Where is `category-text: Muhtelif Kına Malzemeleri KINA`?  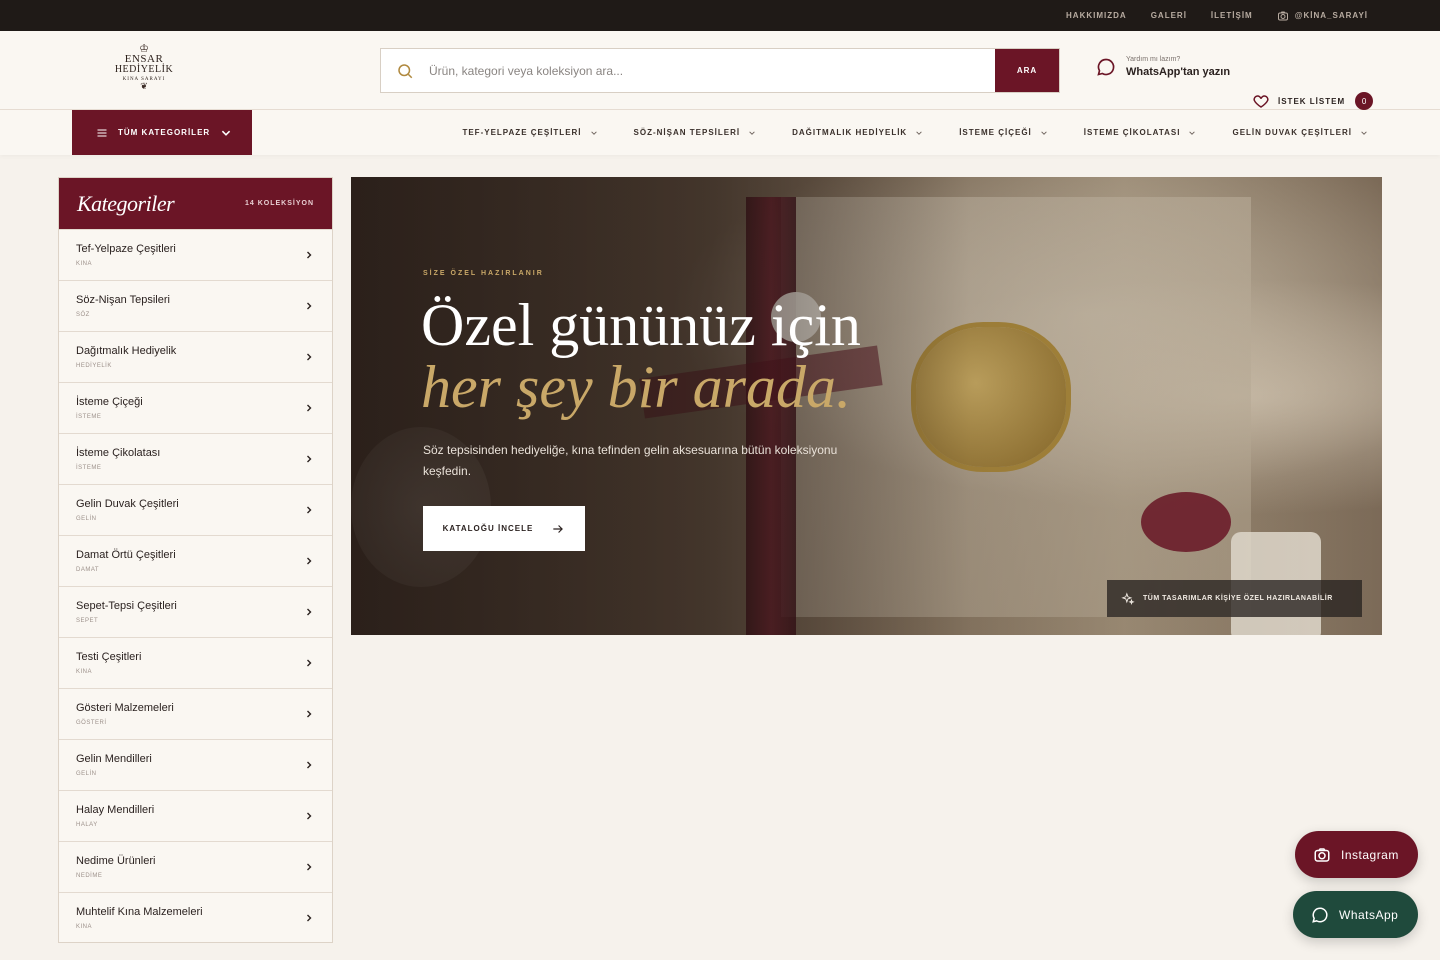
category-text: Muhtelif Kına Malzemeleri KINA is located at coordinates (139, 918).